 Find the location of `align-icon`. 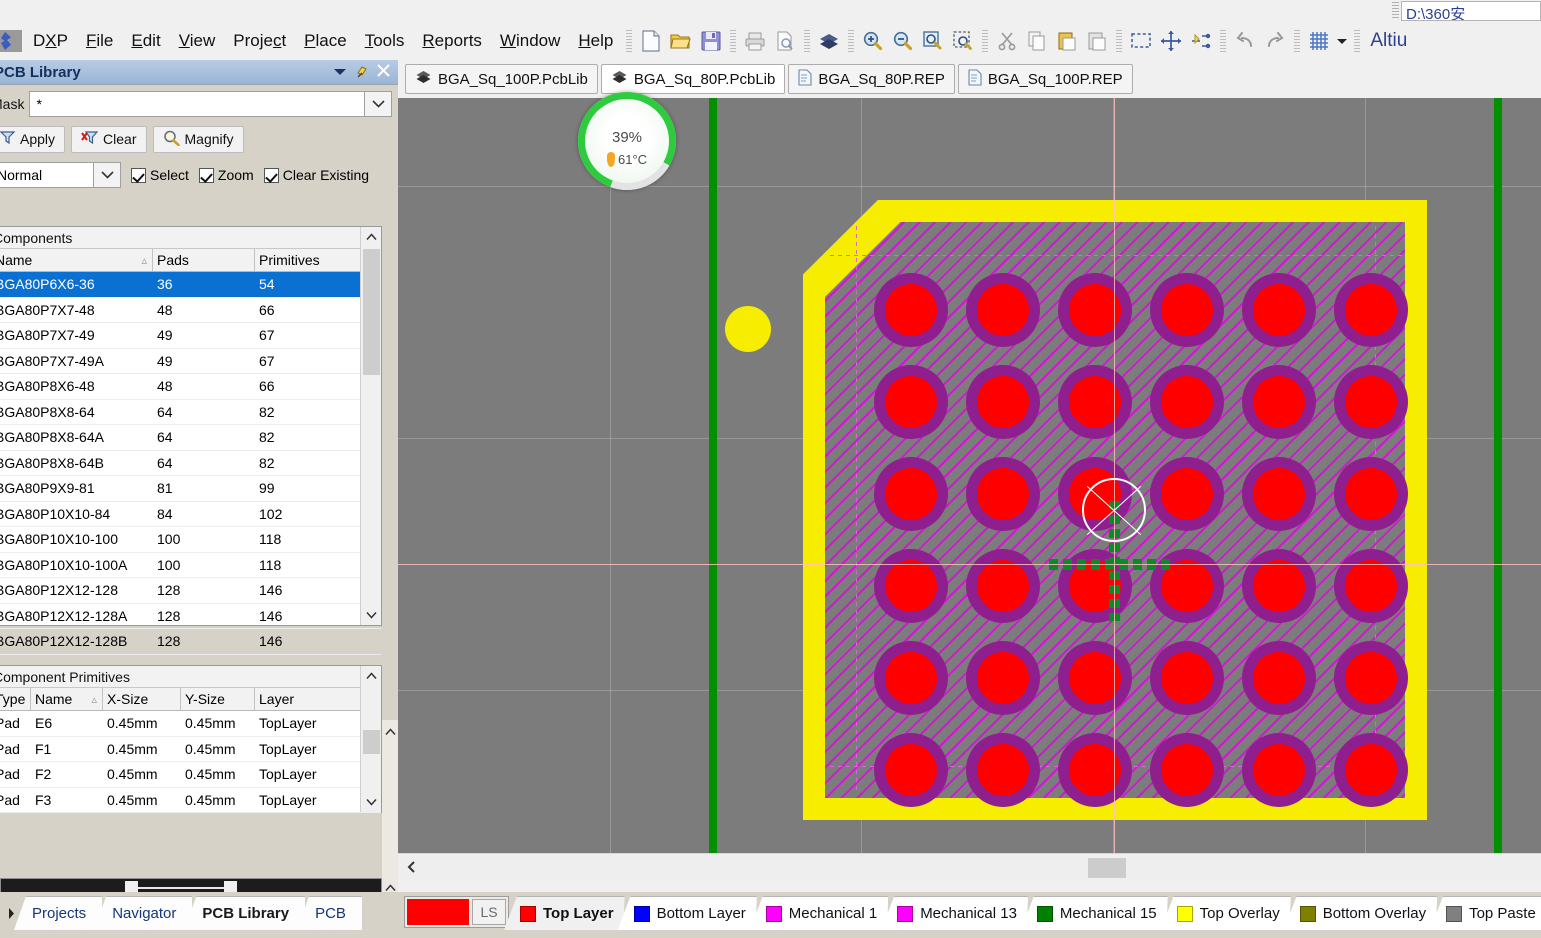

align-icon is located at coordinates (1201, 41).